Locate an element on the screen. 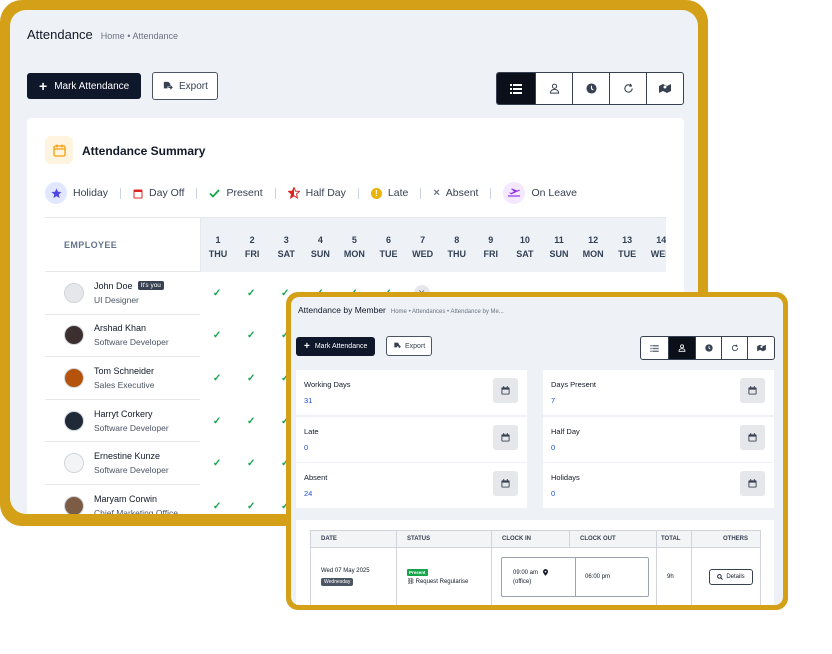 Image resolution: width=832 pixels, height=654 pixels. employee-name: Arshad Khan is located at coordinates (120, 328).